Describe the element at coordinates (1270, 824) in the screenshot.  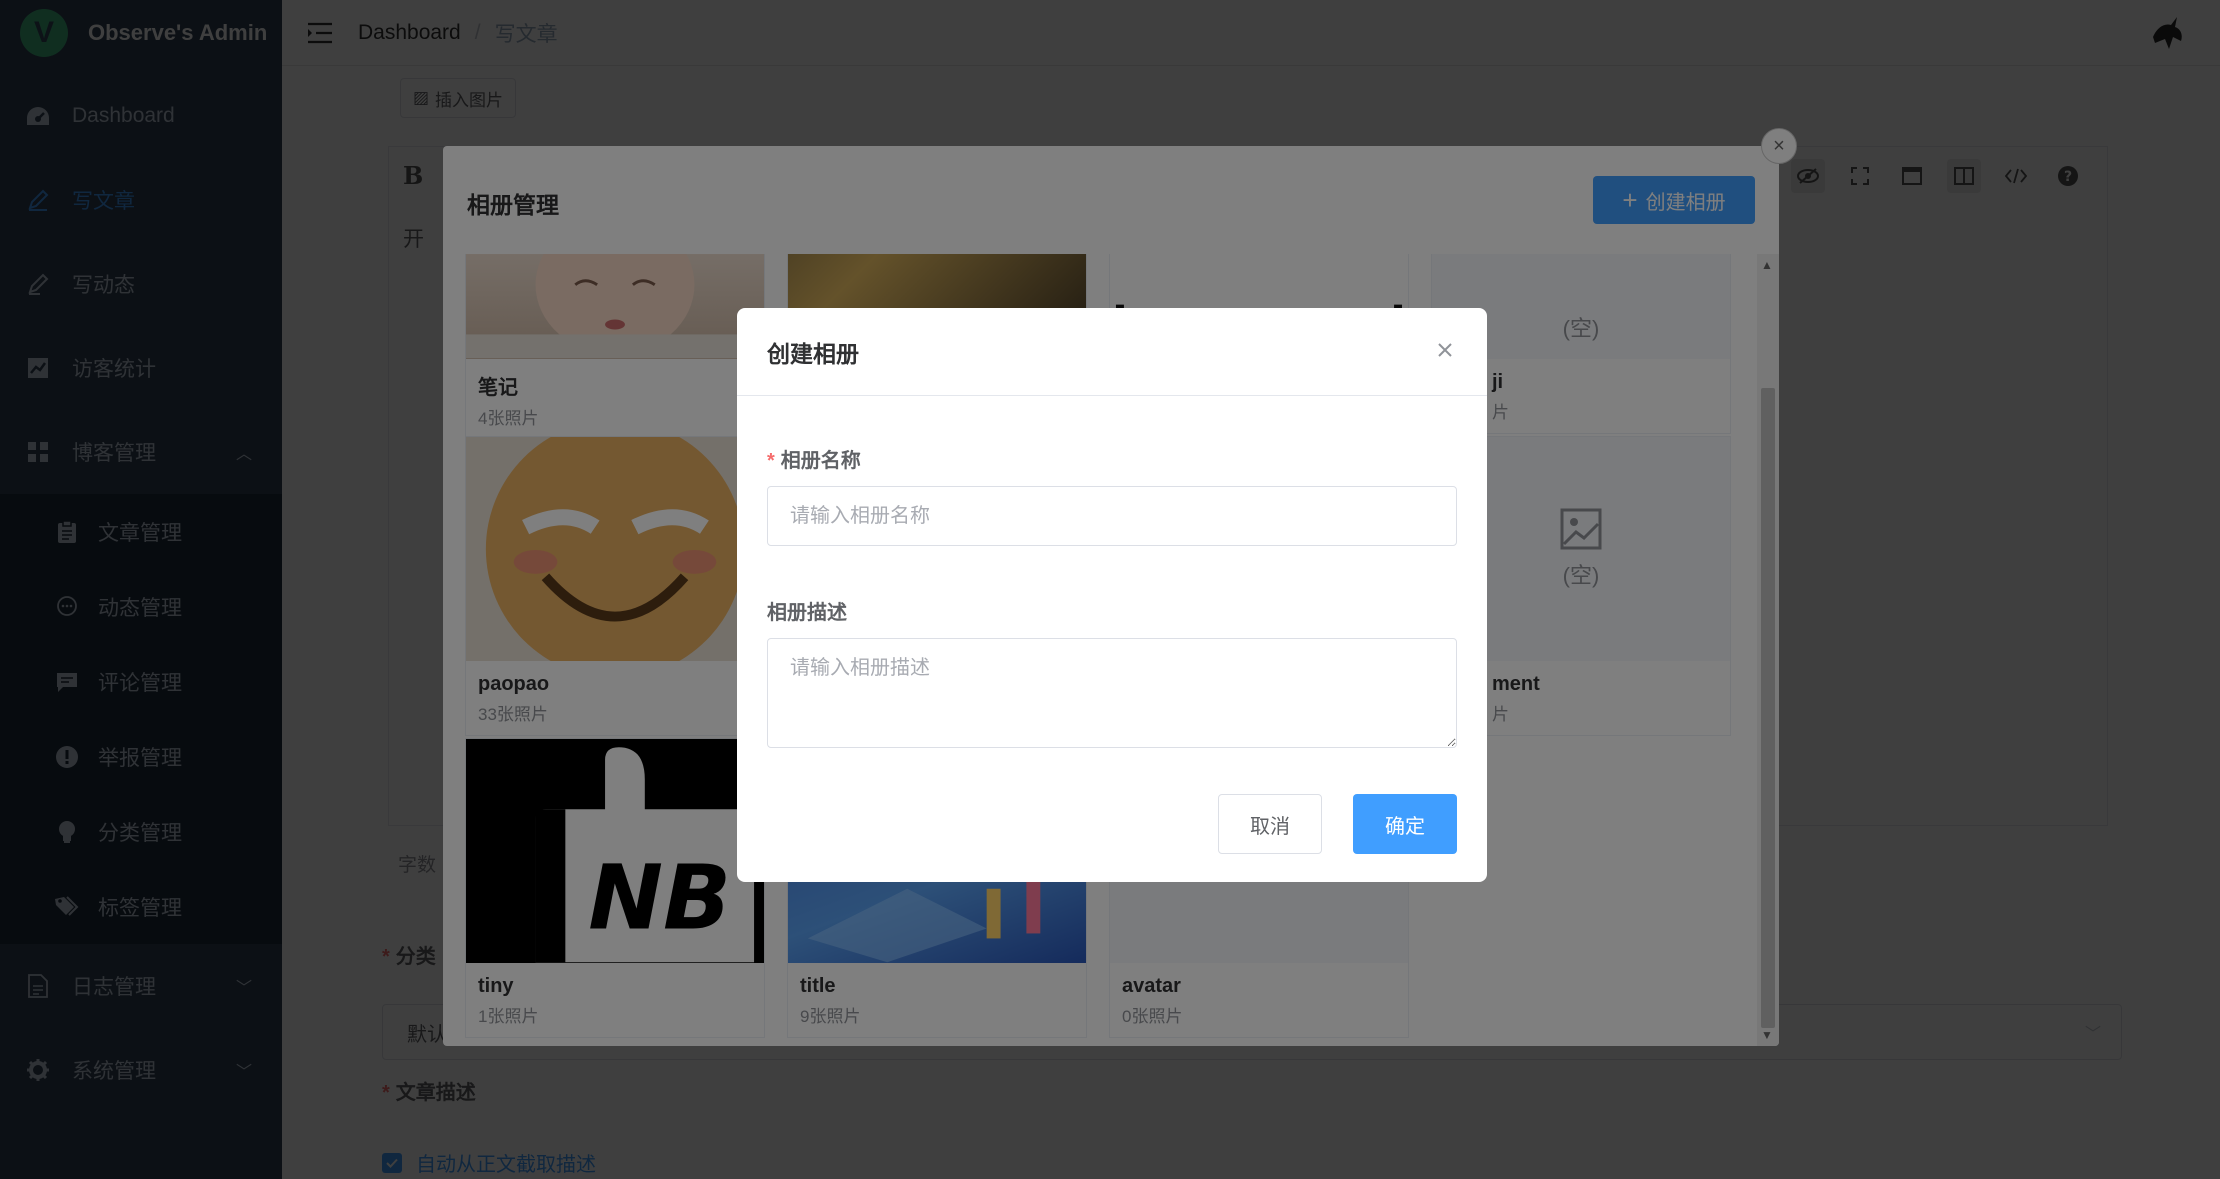
I see `cancel-button: 取消` at that location.